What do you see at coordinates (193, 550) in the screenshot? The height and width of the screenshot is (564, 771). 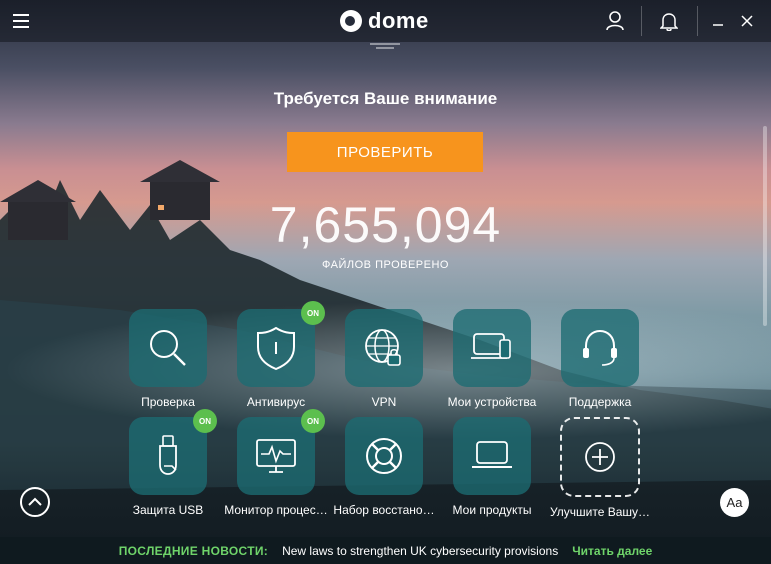 I see `news-label: ПОСЛЕДНИЕ НОВОСТИ:` at bounding box center [193, 550].